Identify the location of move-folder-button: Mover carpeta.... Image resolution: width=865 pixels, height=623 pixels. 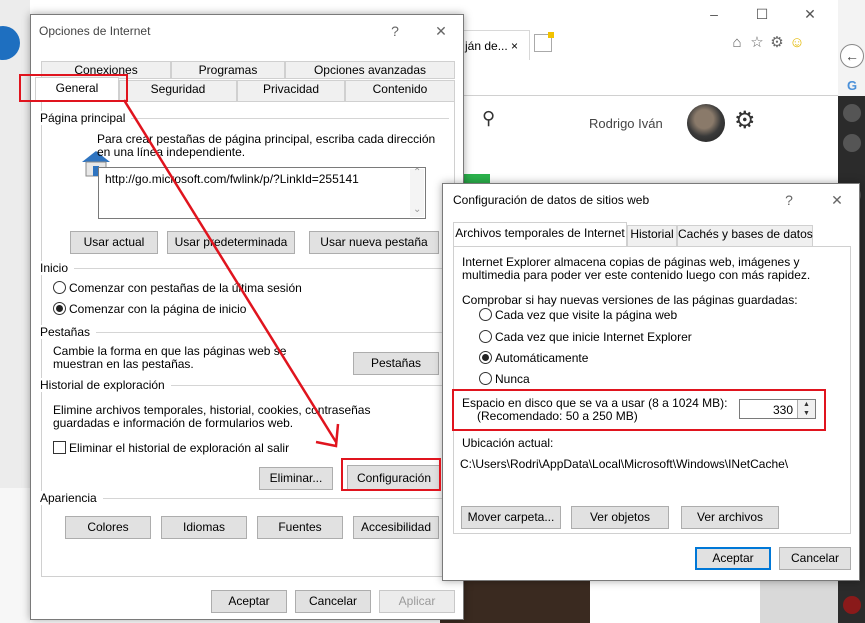
(511, 517).